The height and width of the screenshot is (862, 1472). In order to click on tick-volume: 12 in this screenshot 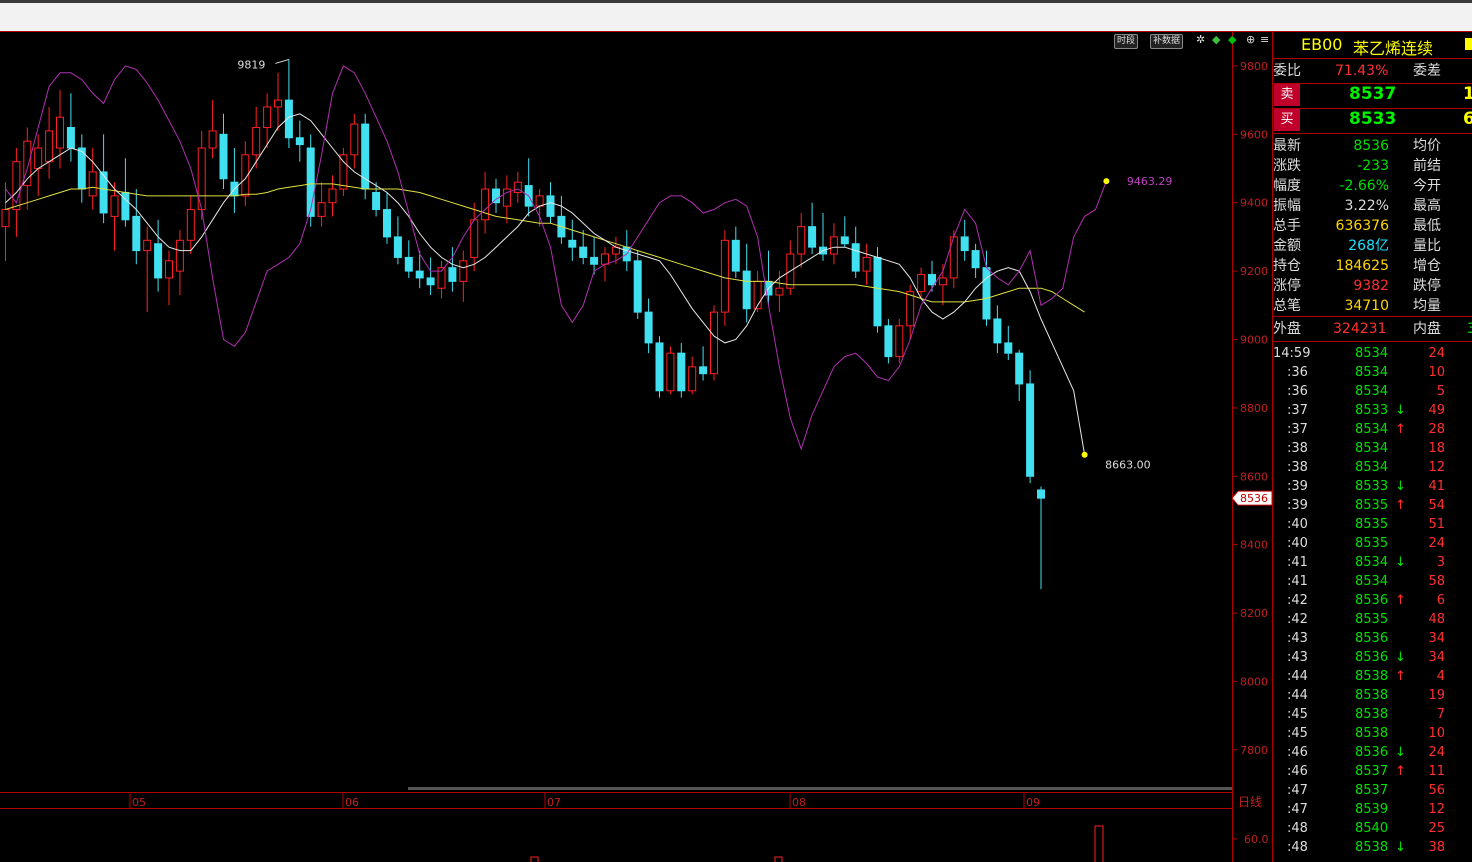, I will do `click(1436, 809)`.